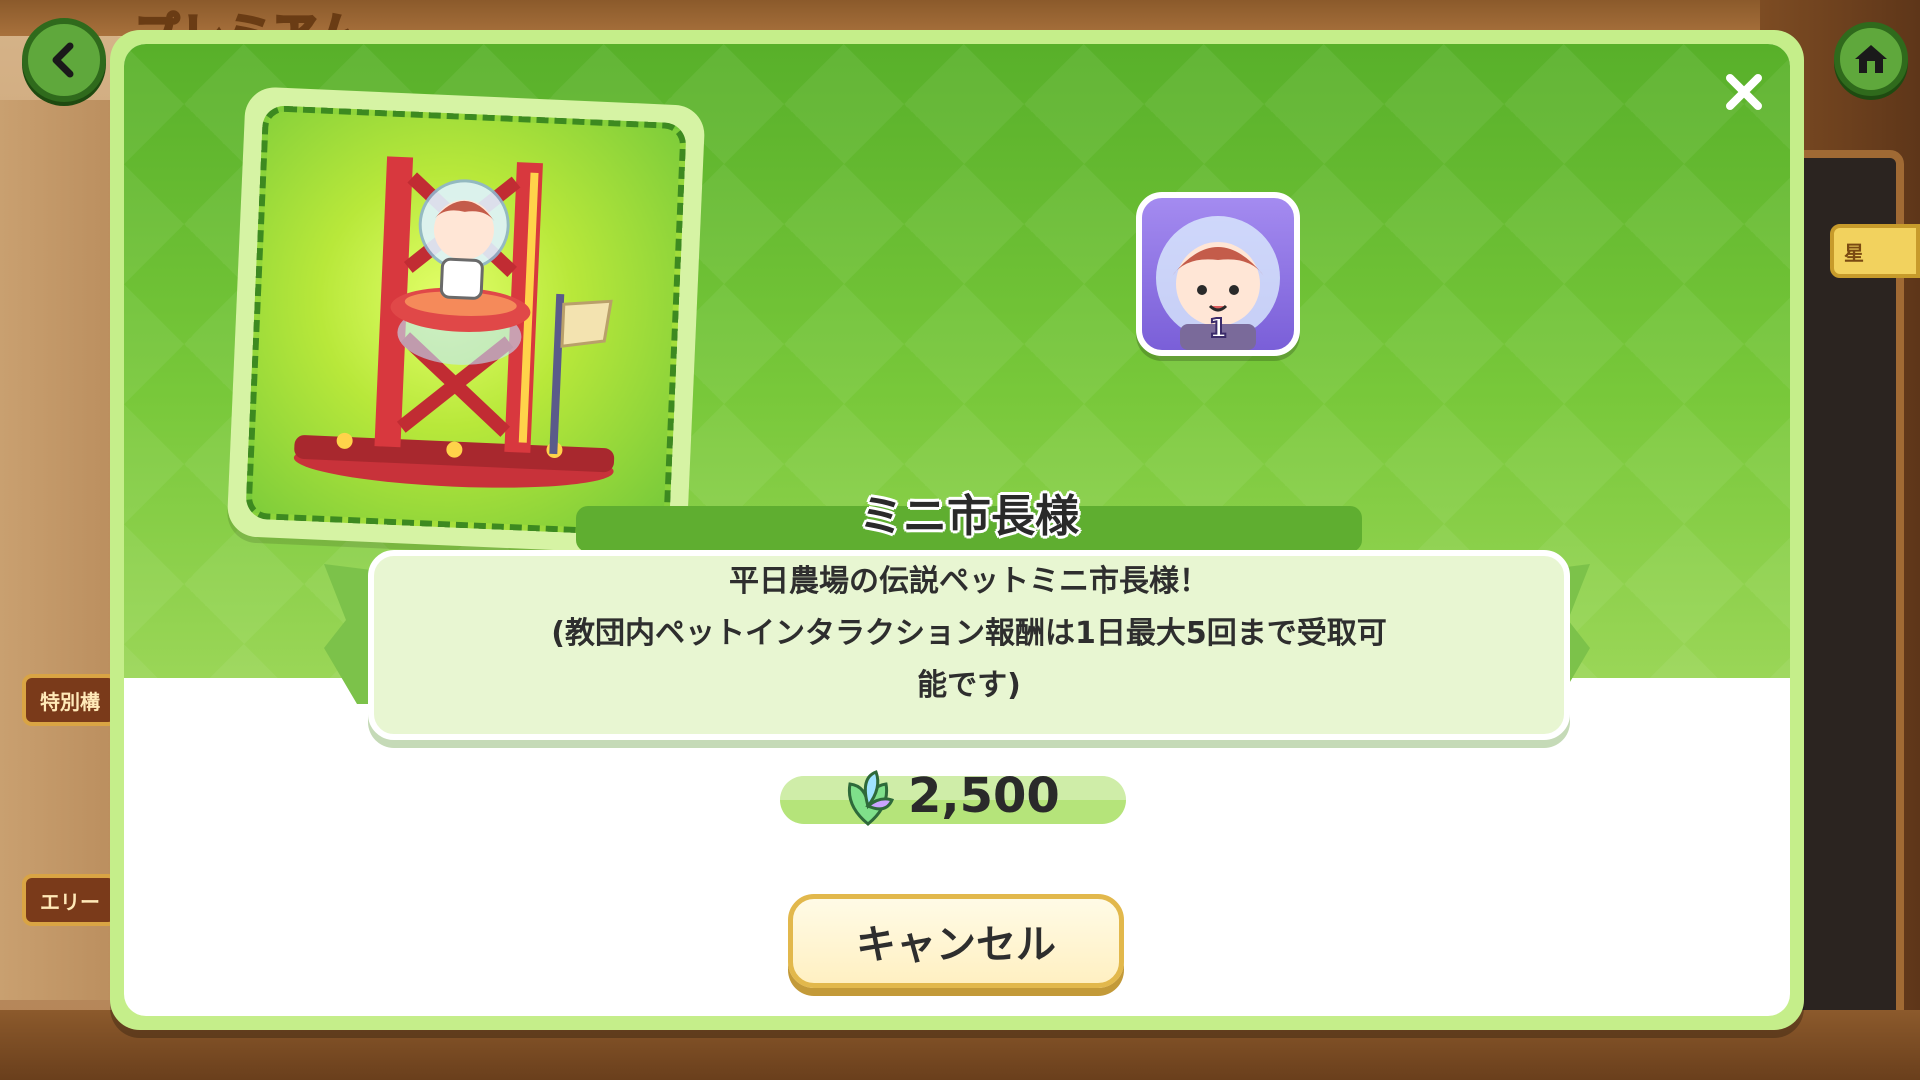 The image size is (1920, 1080). What do you see at coordinates (969, 516) in the screenshot?
I see `item-name: ミニ市長様` at bounding box center [969, 516].